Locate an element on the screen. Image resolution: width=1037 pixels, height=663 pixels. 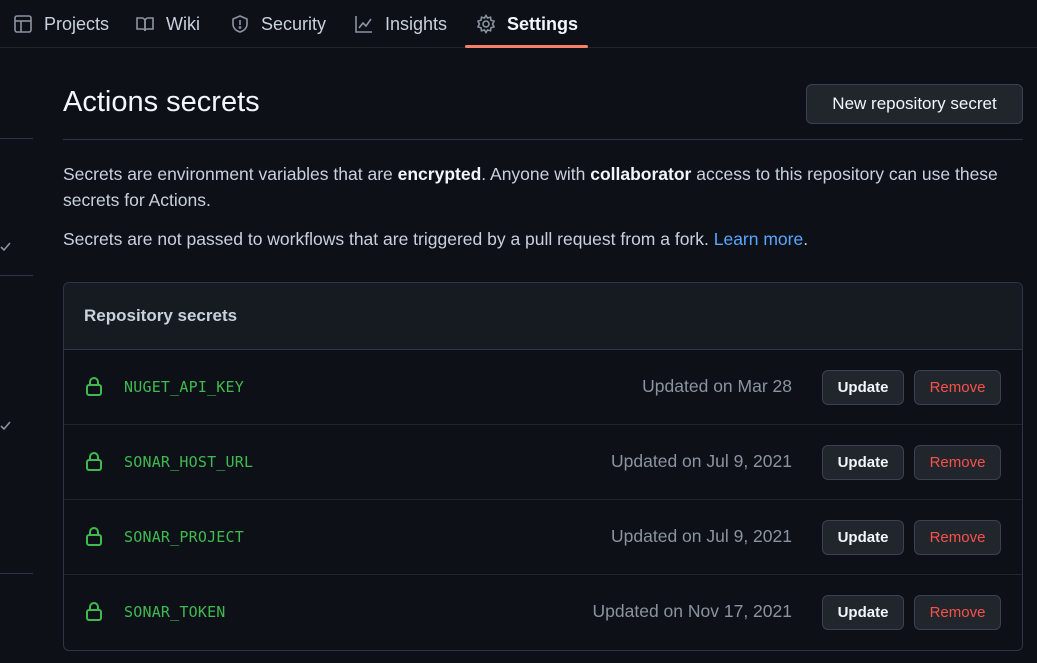
new-repository-secret-button: New repository secret is located at coordinates (914, 104).